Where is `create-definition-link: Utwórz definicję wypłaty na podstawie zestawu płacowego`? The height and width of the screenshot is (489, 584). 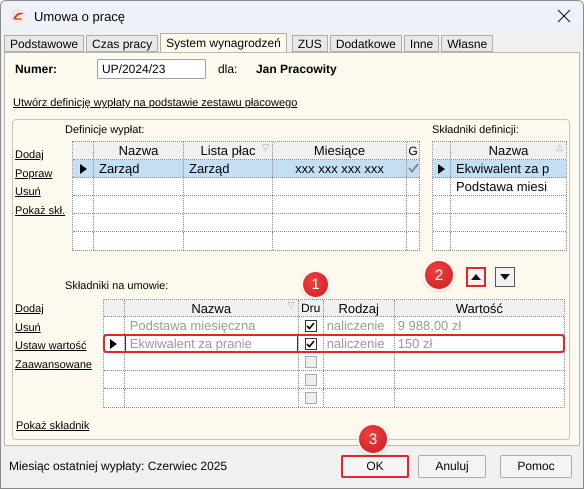 create-definition-link: Utwórz definicję wypłaty na podstawie zestawu płacowego is located at coordinates (155, 103).